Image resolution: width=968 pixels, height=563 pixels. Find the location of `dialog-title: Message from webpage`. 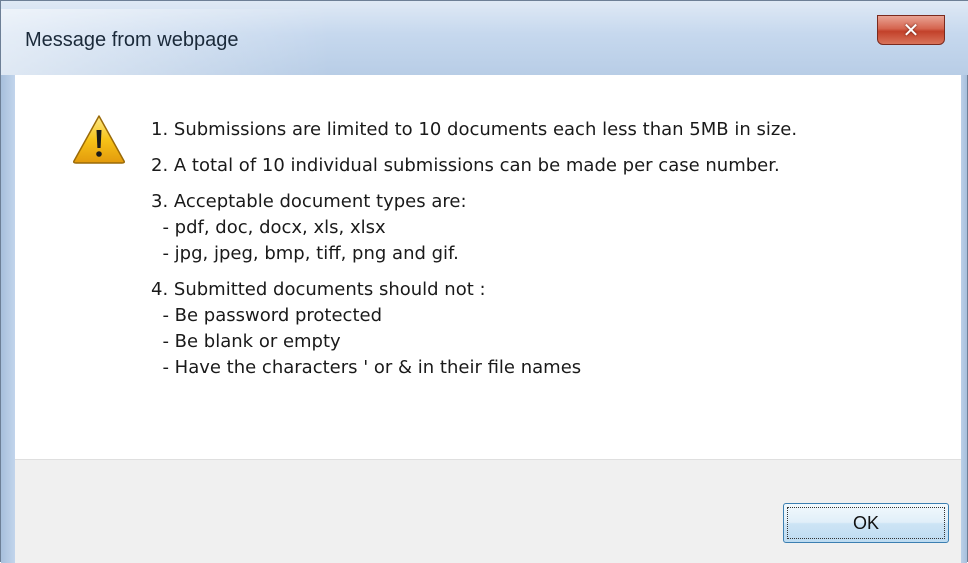

dialog-title: Message from webpage is located at coordinates (132, 40).